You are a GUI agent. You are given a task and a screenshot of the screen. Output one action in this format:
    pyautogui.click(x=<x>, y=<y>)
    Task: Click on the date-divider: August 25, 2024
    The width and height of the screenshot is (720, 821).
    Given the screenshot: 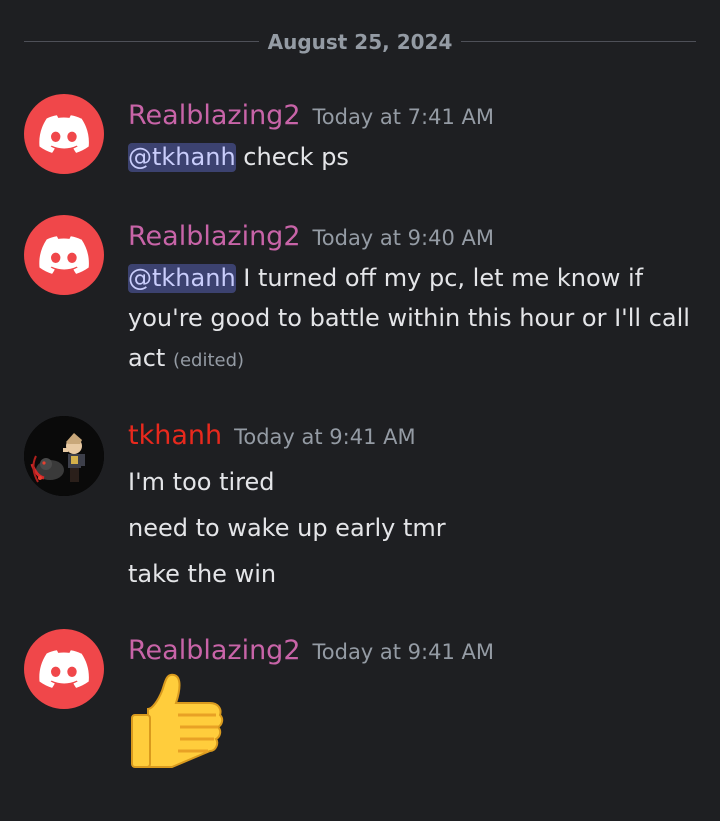 What is the action you would take?
    pyautogui.click(x=360, y=42)
    